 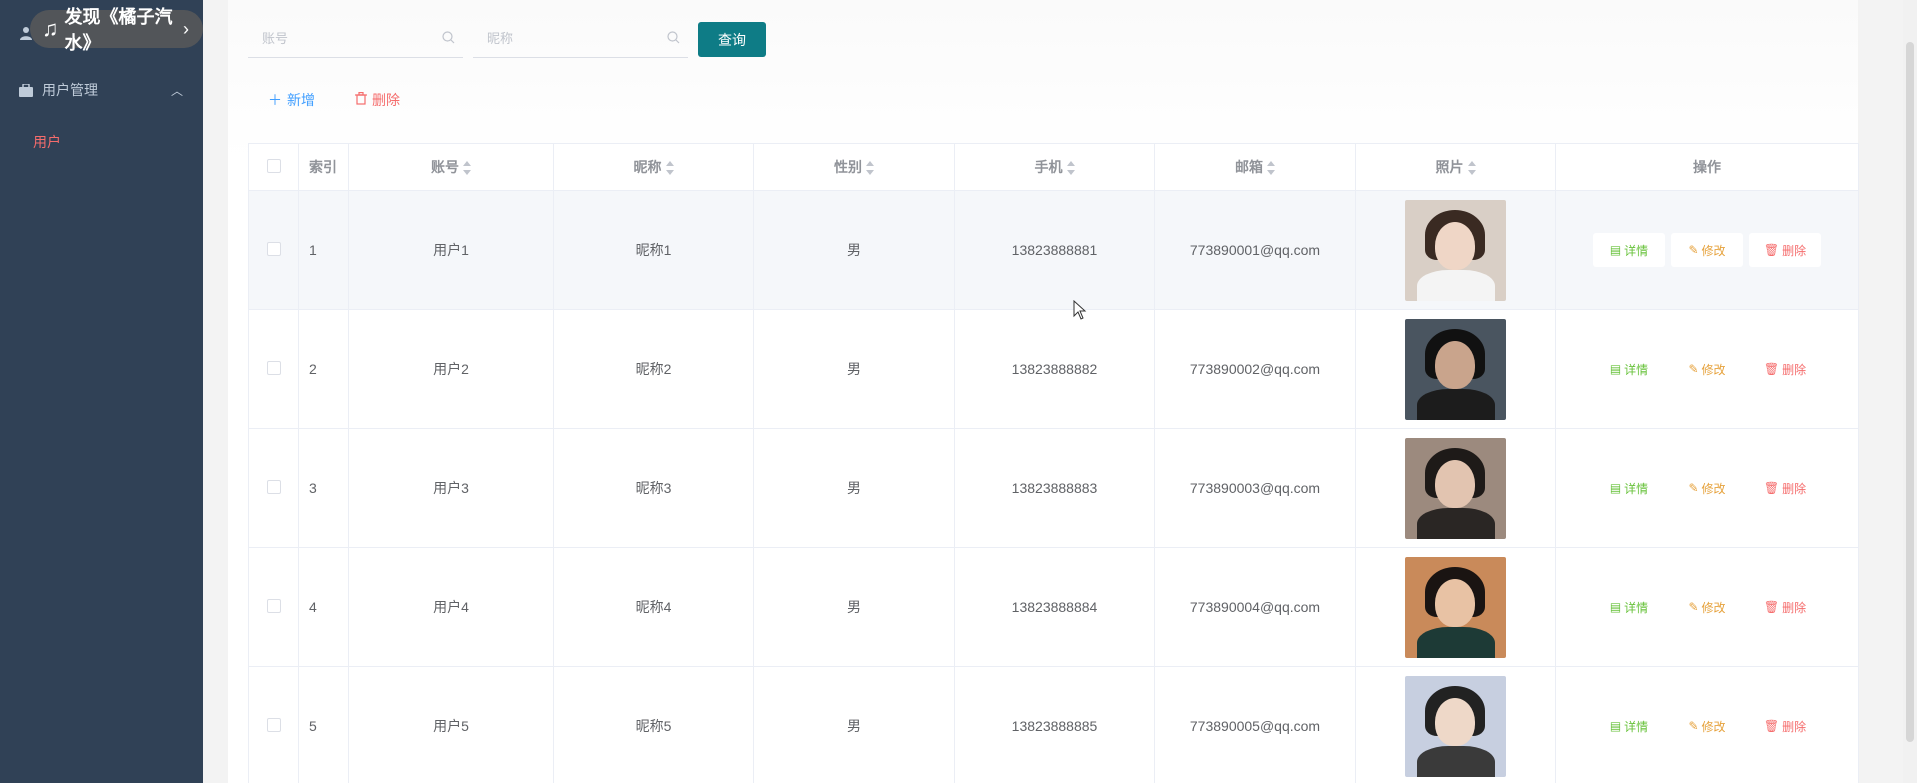 I want to click on batch-delete-label: 删除, so click(x=386, y=100).